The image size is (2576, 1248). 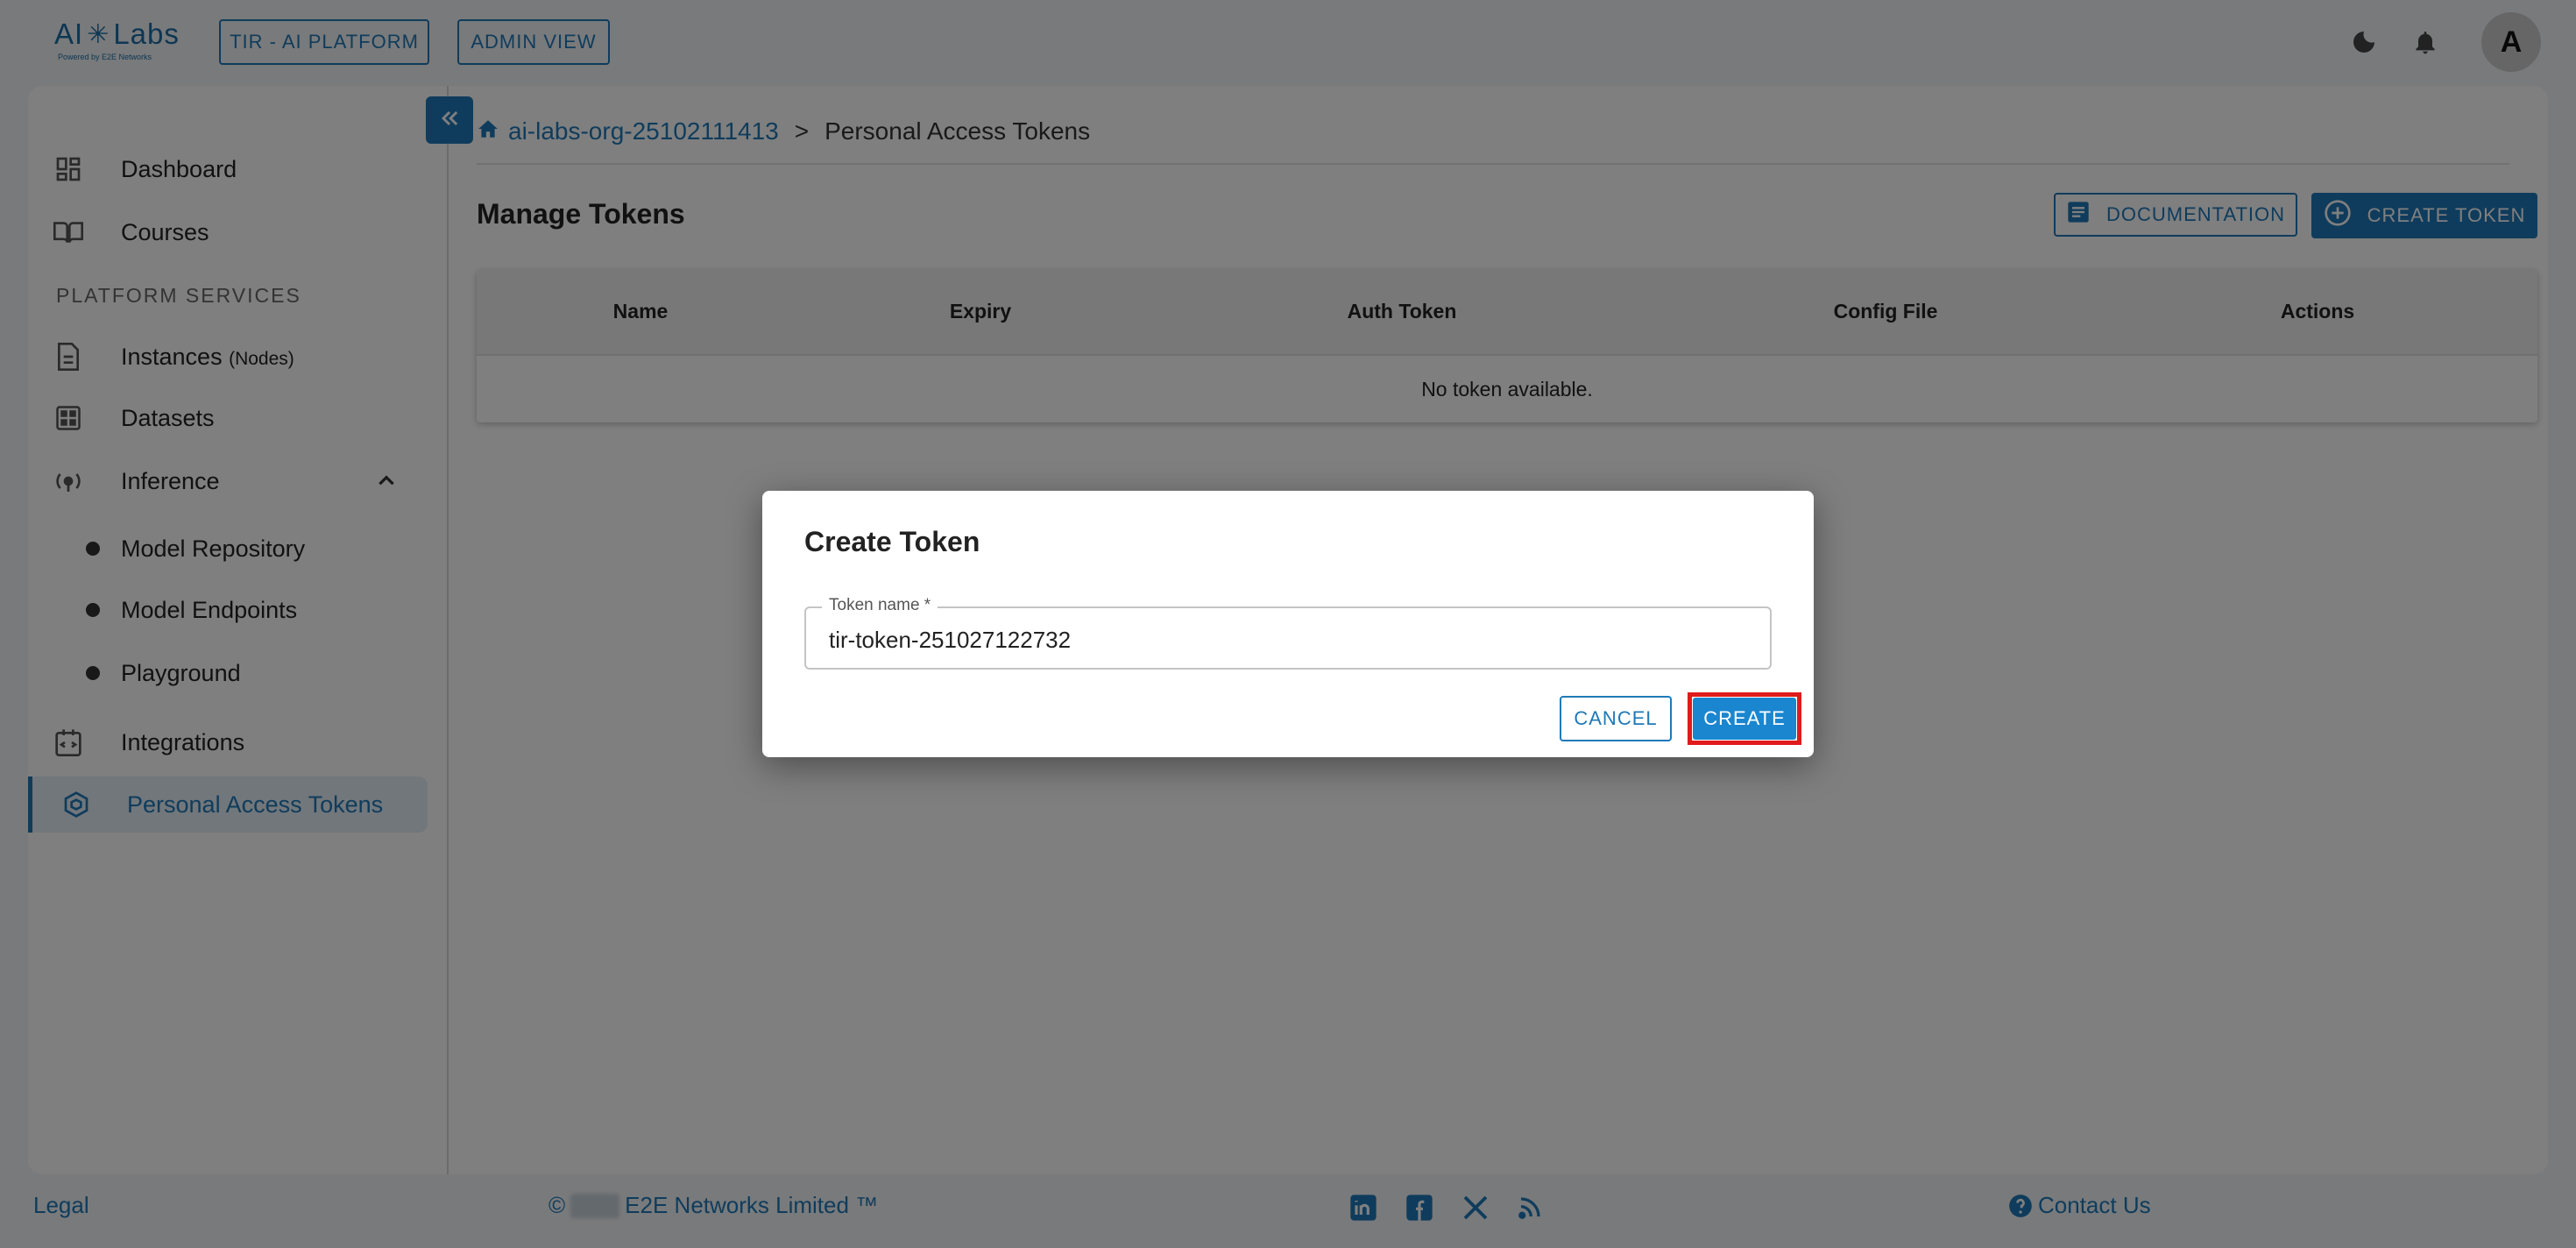 I want to click on create-token-dialog: Create Token Token name * CANCEL CREATE, so click(x=1288, y=624).